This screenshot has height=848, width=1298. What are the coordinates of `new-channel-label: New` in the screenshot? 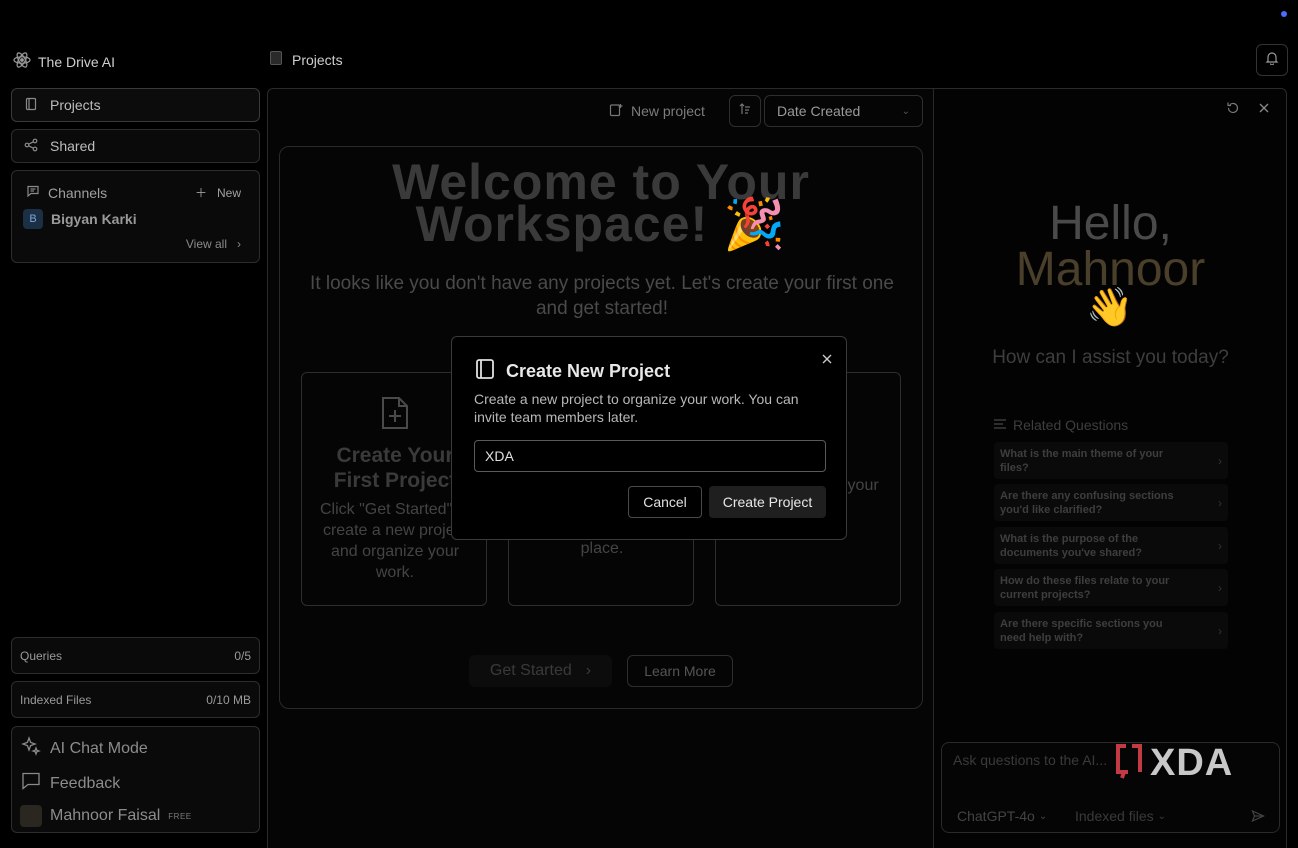 It's located at (228, 192).